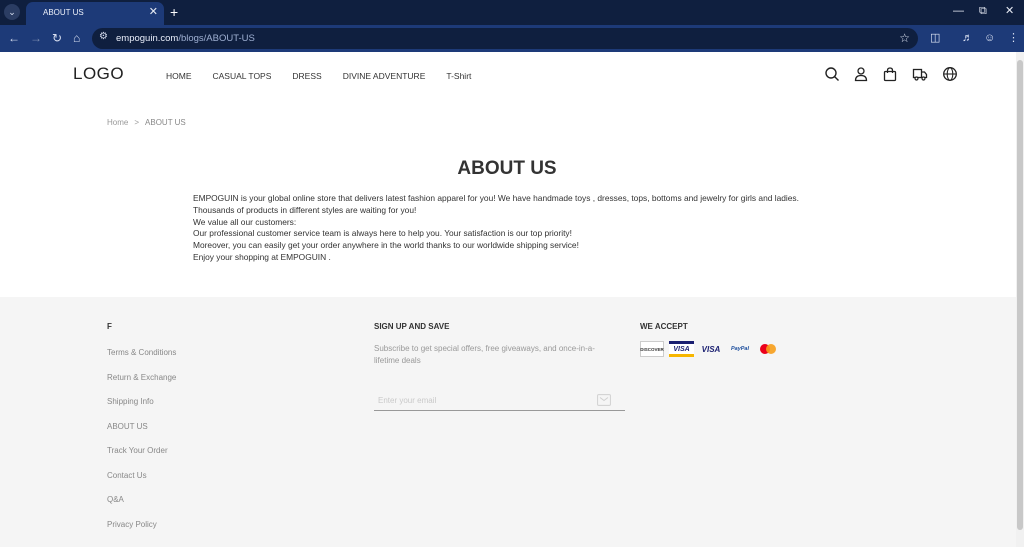 The width and height of the screenshot is (1024, 547). Describe the element at coordinates (412, 326) in the screenshot. I see `signup-title: SIGN UP AND SAVE` at that location.